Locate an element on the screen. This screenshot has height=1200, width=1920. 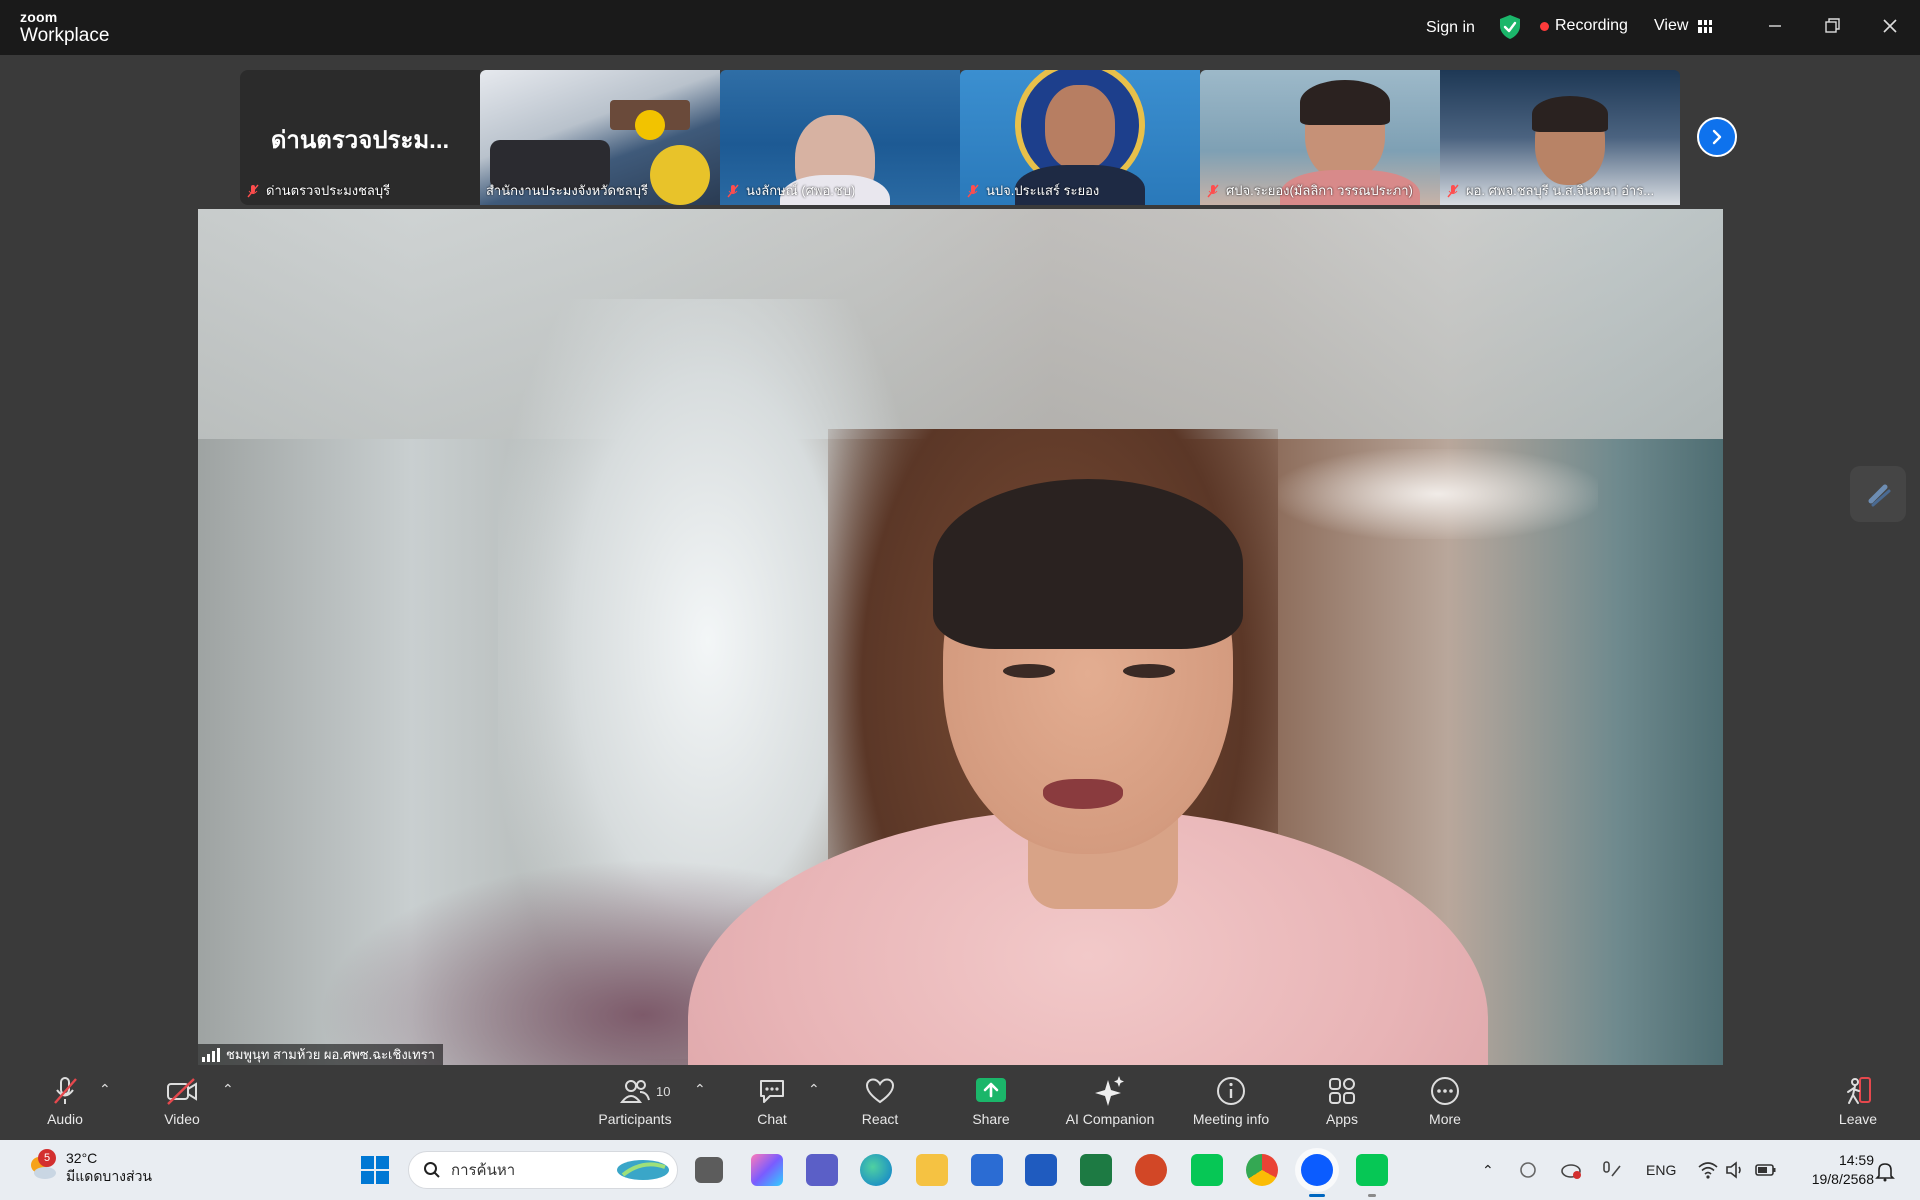
video-options-caret: ⌃ is located at coordinates (228, 1089).